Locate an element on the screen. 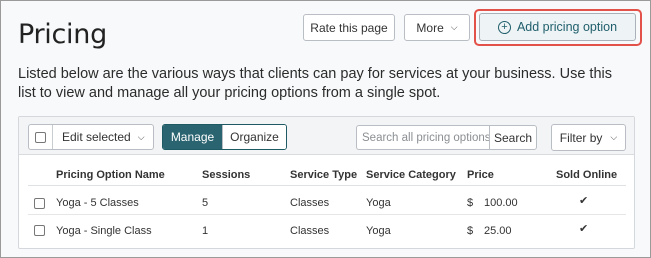 This screenshot has width=651, height=258. select-all-cell is located at coordinates (41, 137).